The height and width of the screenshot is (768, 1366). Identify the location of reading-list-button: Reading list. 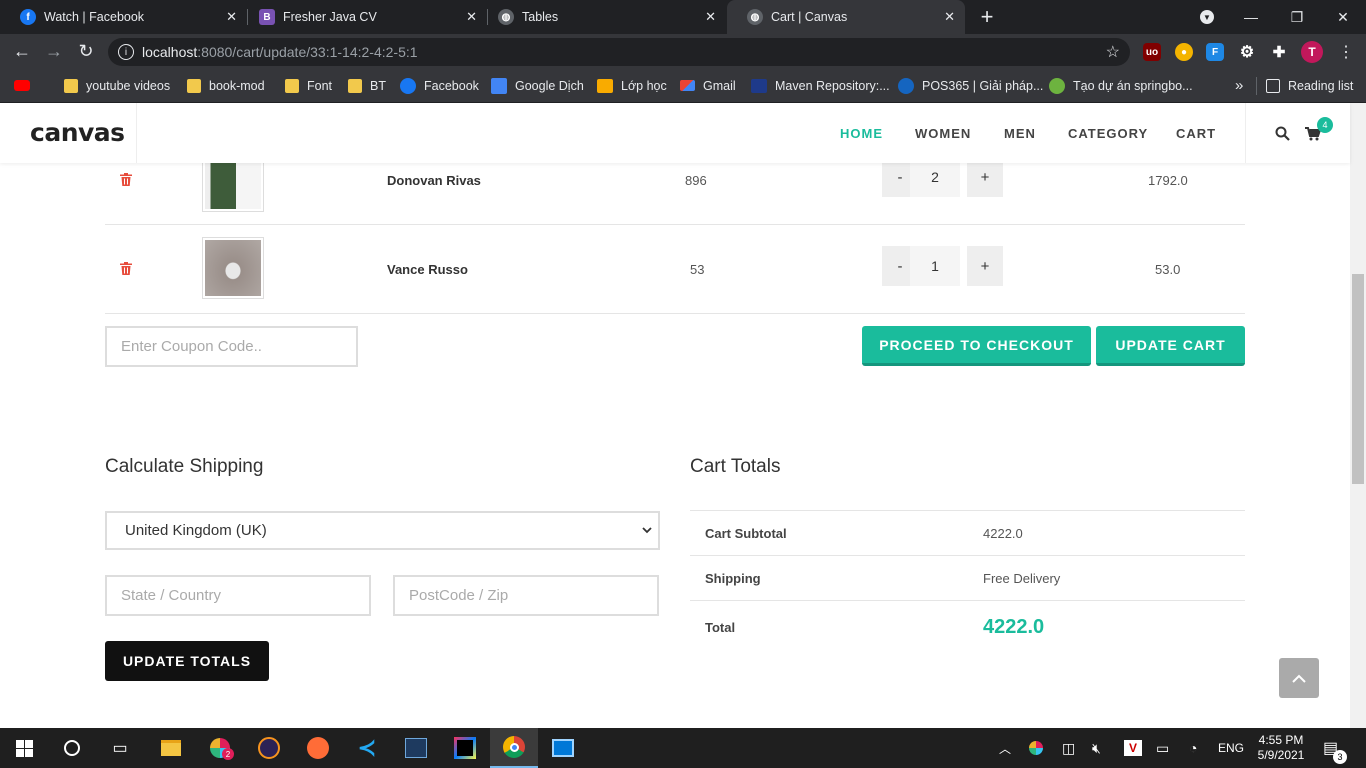
(1309, 85).